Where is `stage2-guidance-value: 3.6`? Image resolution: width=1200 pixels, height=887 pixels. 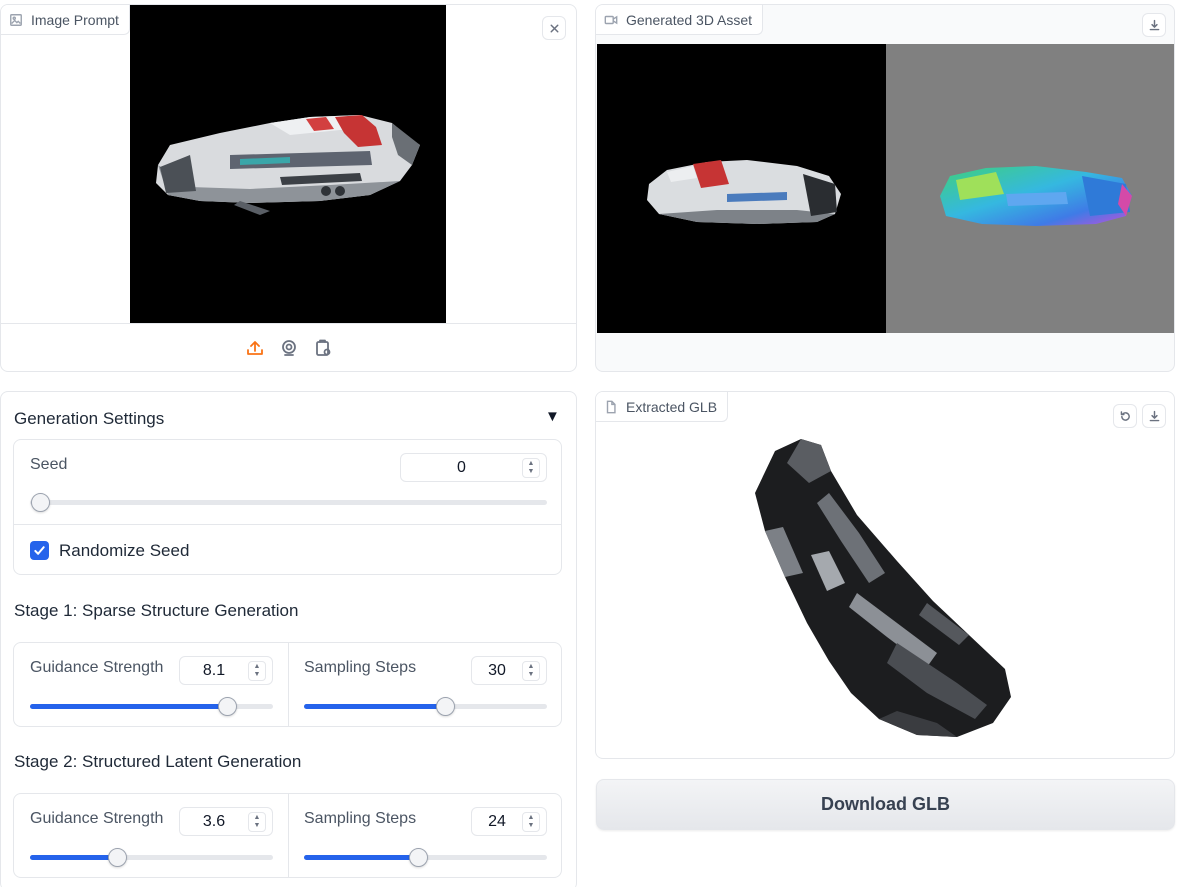
stage2-guidance-value: 3.6 is located at coordinates (214, 821).